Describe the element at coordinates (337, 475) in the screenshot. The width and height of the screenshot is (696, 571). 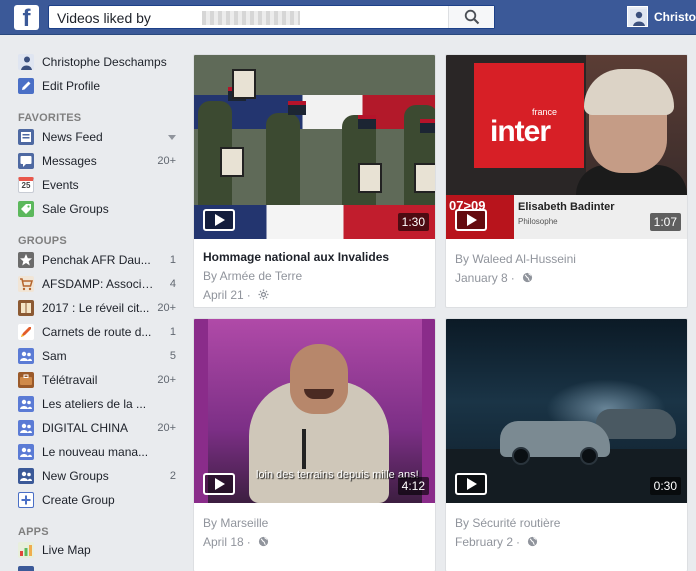
I see `thumb-subtitle: loin des terrains depuis mille ans!` at that location.